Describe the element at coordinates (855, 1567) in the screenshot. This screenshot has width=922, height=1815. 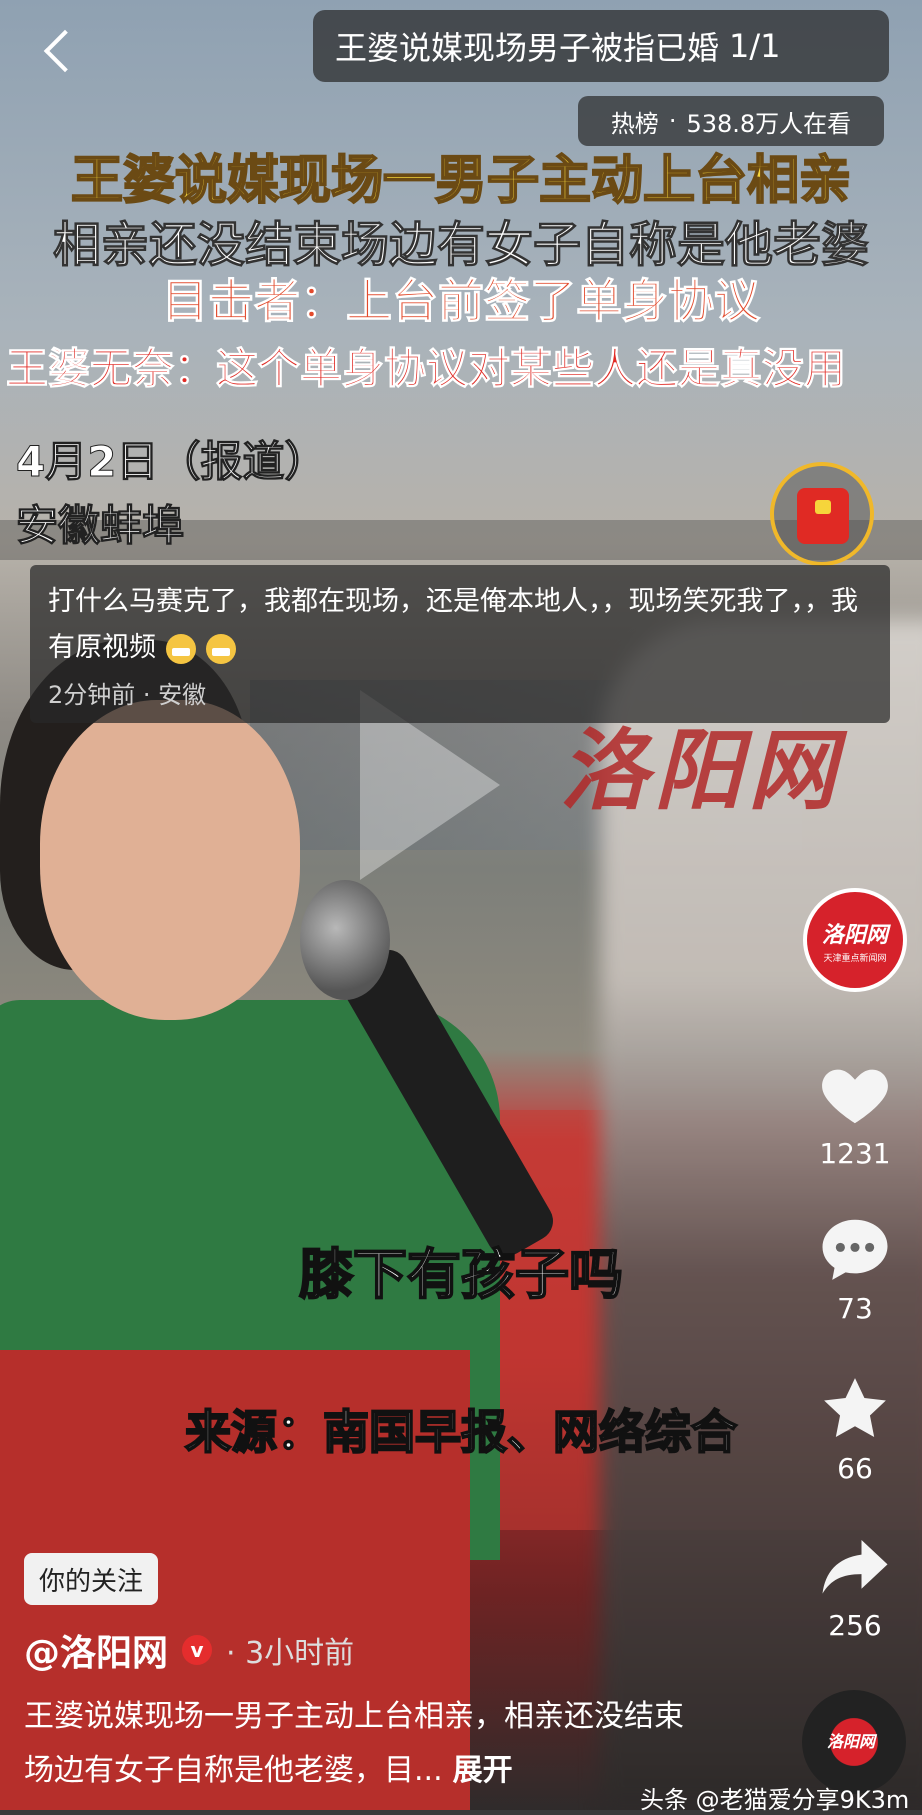
I see `share-icon` at that location.